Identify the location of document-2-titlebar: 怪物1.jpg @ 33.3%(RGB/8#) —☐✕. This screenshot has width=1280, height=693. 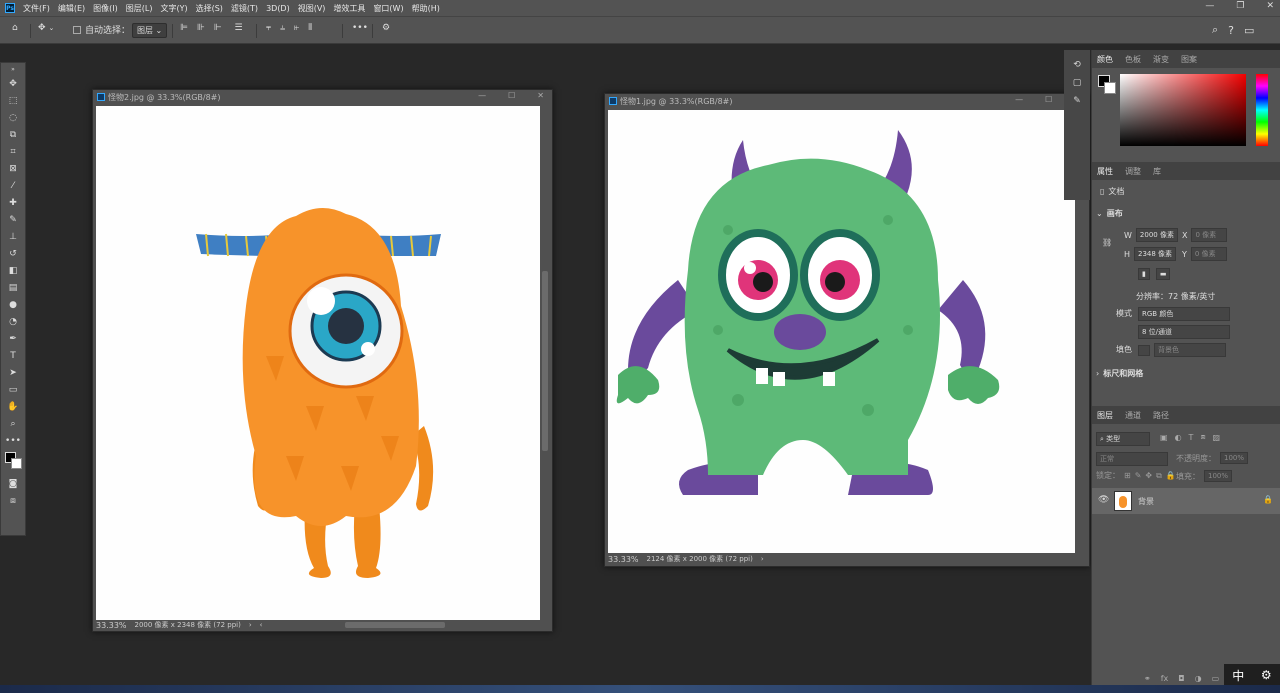
(847, 101).